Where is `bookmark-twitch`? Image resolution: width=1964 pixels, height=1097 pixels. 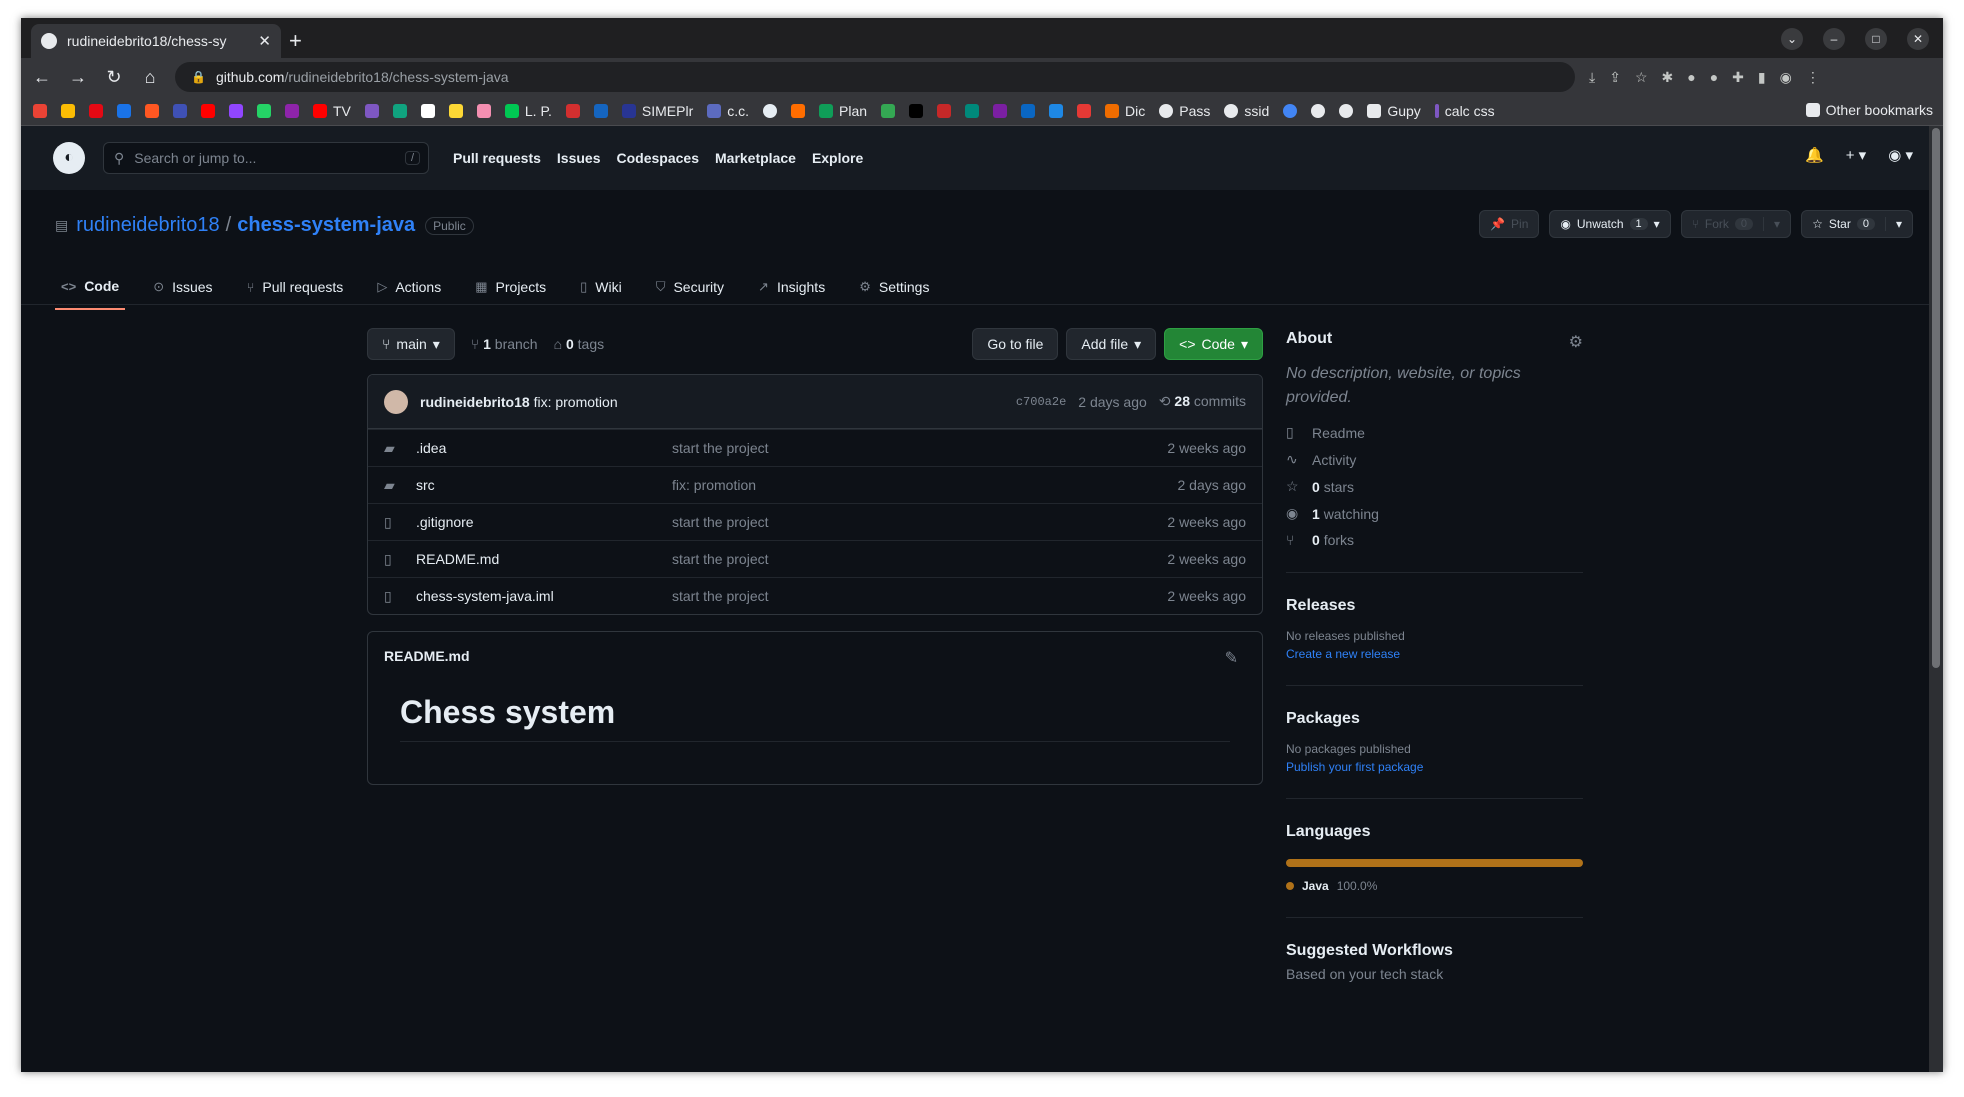
bookmark-twitch is located at coordinates (236, 110).